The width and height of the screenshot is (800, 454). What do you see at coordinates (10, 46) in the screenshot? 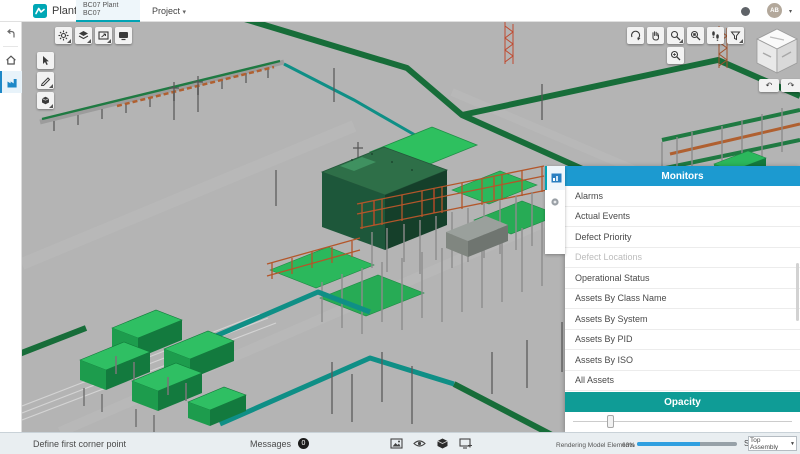
I see `sidebar-divider` at bounding box center [10, 46].